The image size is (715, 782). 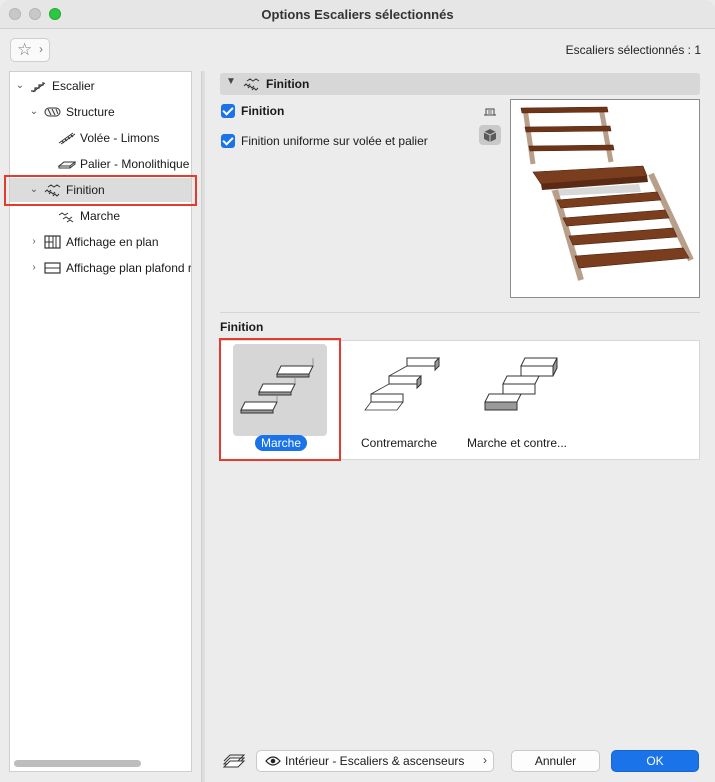 What do you see at coordinates (655, 761) in the screenshot?
I see `ok-button: OK` at bounding box center [655, 761].